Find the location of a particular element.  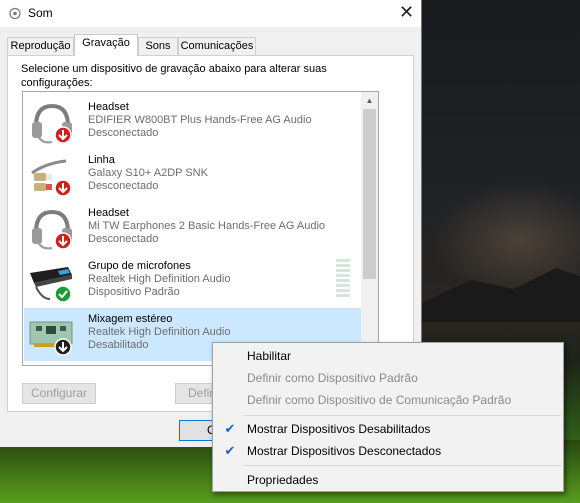

device-name: Linha is located at coordinates (101, 160).